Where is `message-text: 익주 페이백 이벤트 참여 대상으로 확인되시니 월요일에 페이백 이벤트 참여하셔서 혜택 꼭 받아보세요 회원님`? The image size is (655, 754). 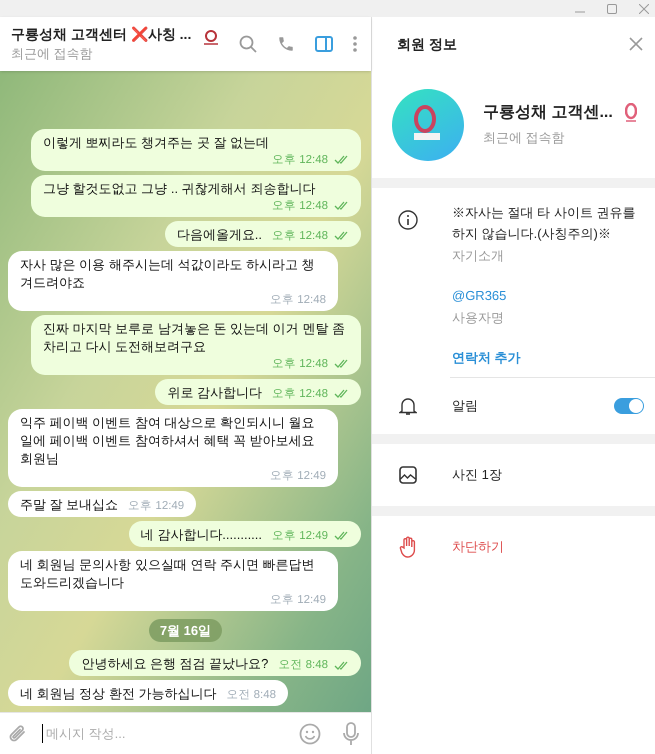
message-text: 익주 페이백 이벤트 참여 대상으로 확인되시니 월요일에 페이백 이벤트 참여하셔서 혜택 꼭 받아보세요 회원님 is located at coordinates (168, 441).